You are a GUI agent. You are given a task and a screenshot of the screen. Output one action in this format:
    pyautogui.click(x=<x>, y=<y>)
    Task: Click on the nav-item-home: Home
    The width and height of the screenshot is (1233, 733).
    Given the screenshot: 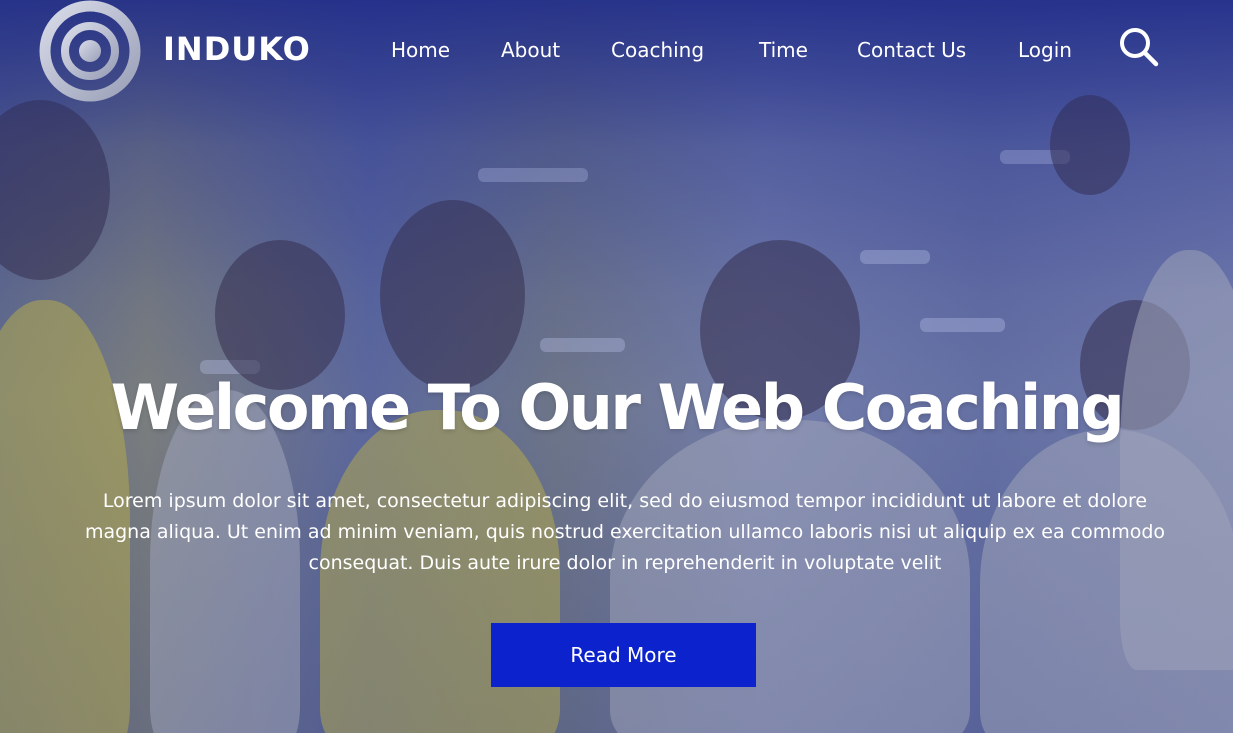 What is the action you would take?
    pyautogui.click(x=420, y=50)
    